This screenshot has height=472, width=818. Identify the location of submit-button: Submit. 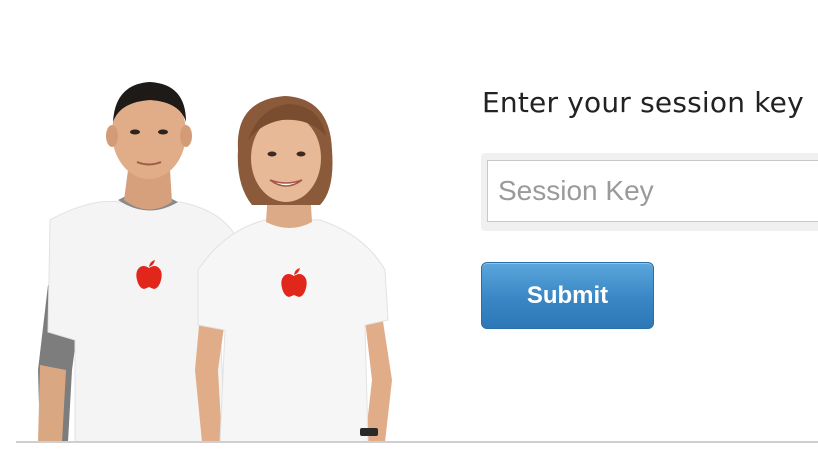
(567, 295).